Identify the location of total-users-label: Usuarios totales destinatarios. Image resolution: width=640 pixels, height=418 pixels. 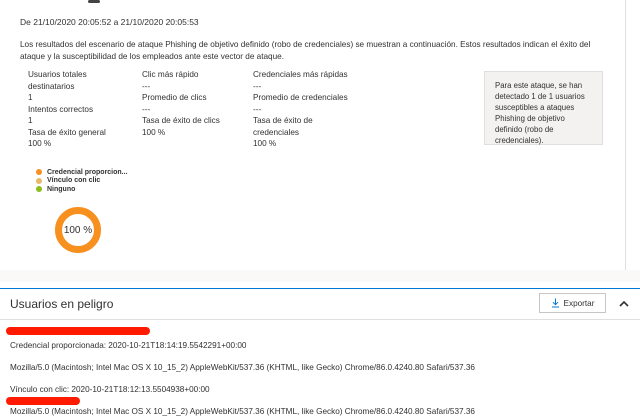
(57, 80).